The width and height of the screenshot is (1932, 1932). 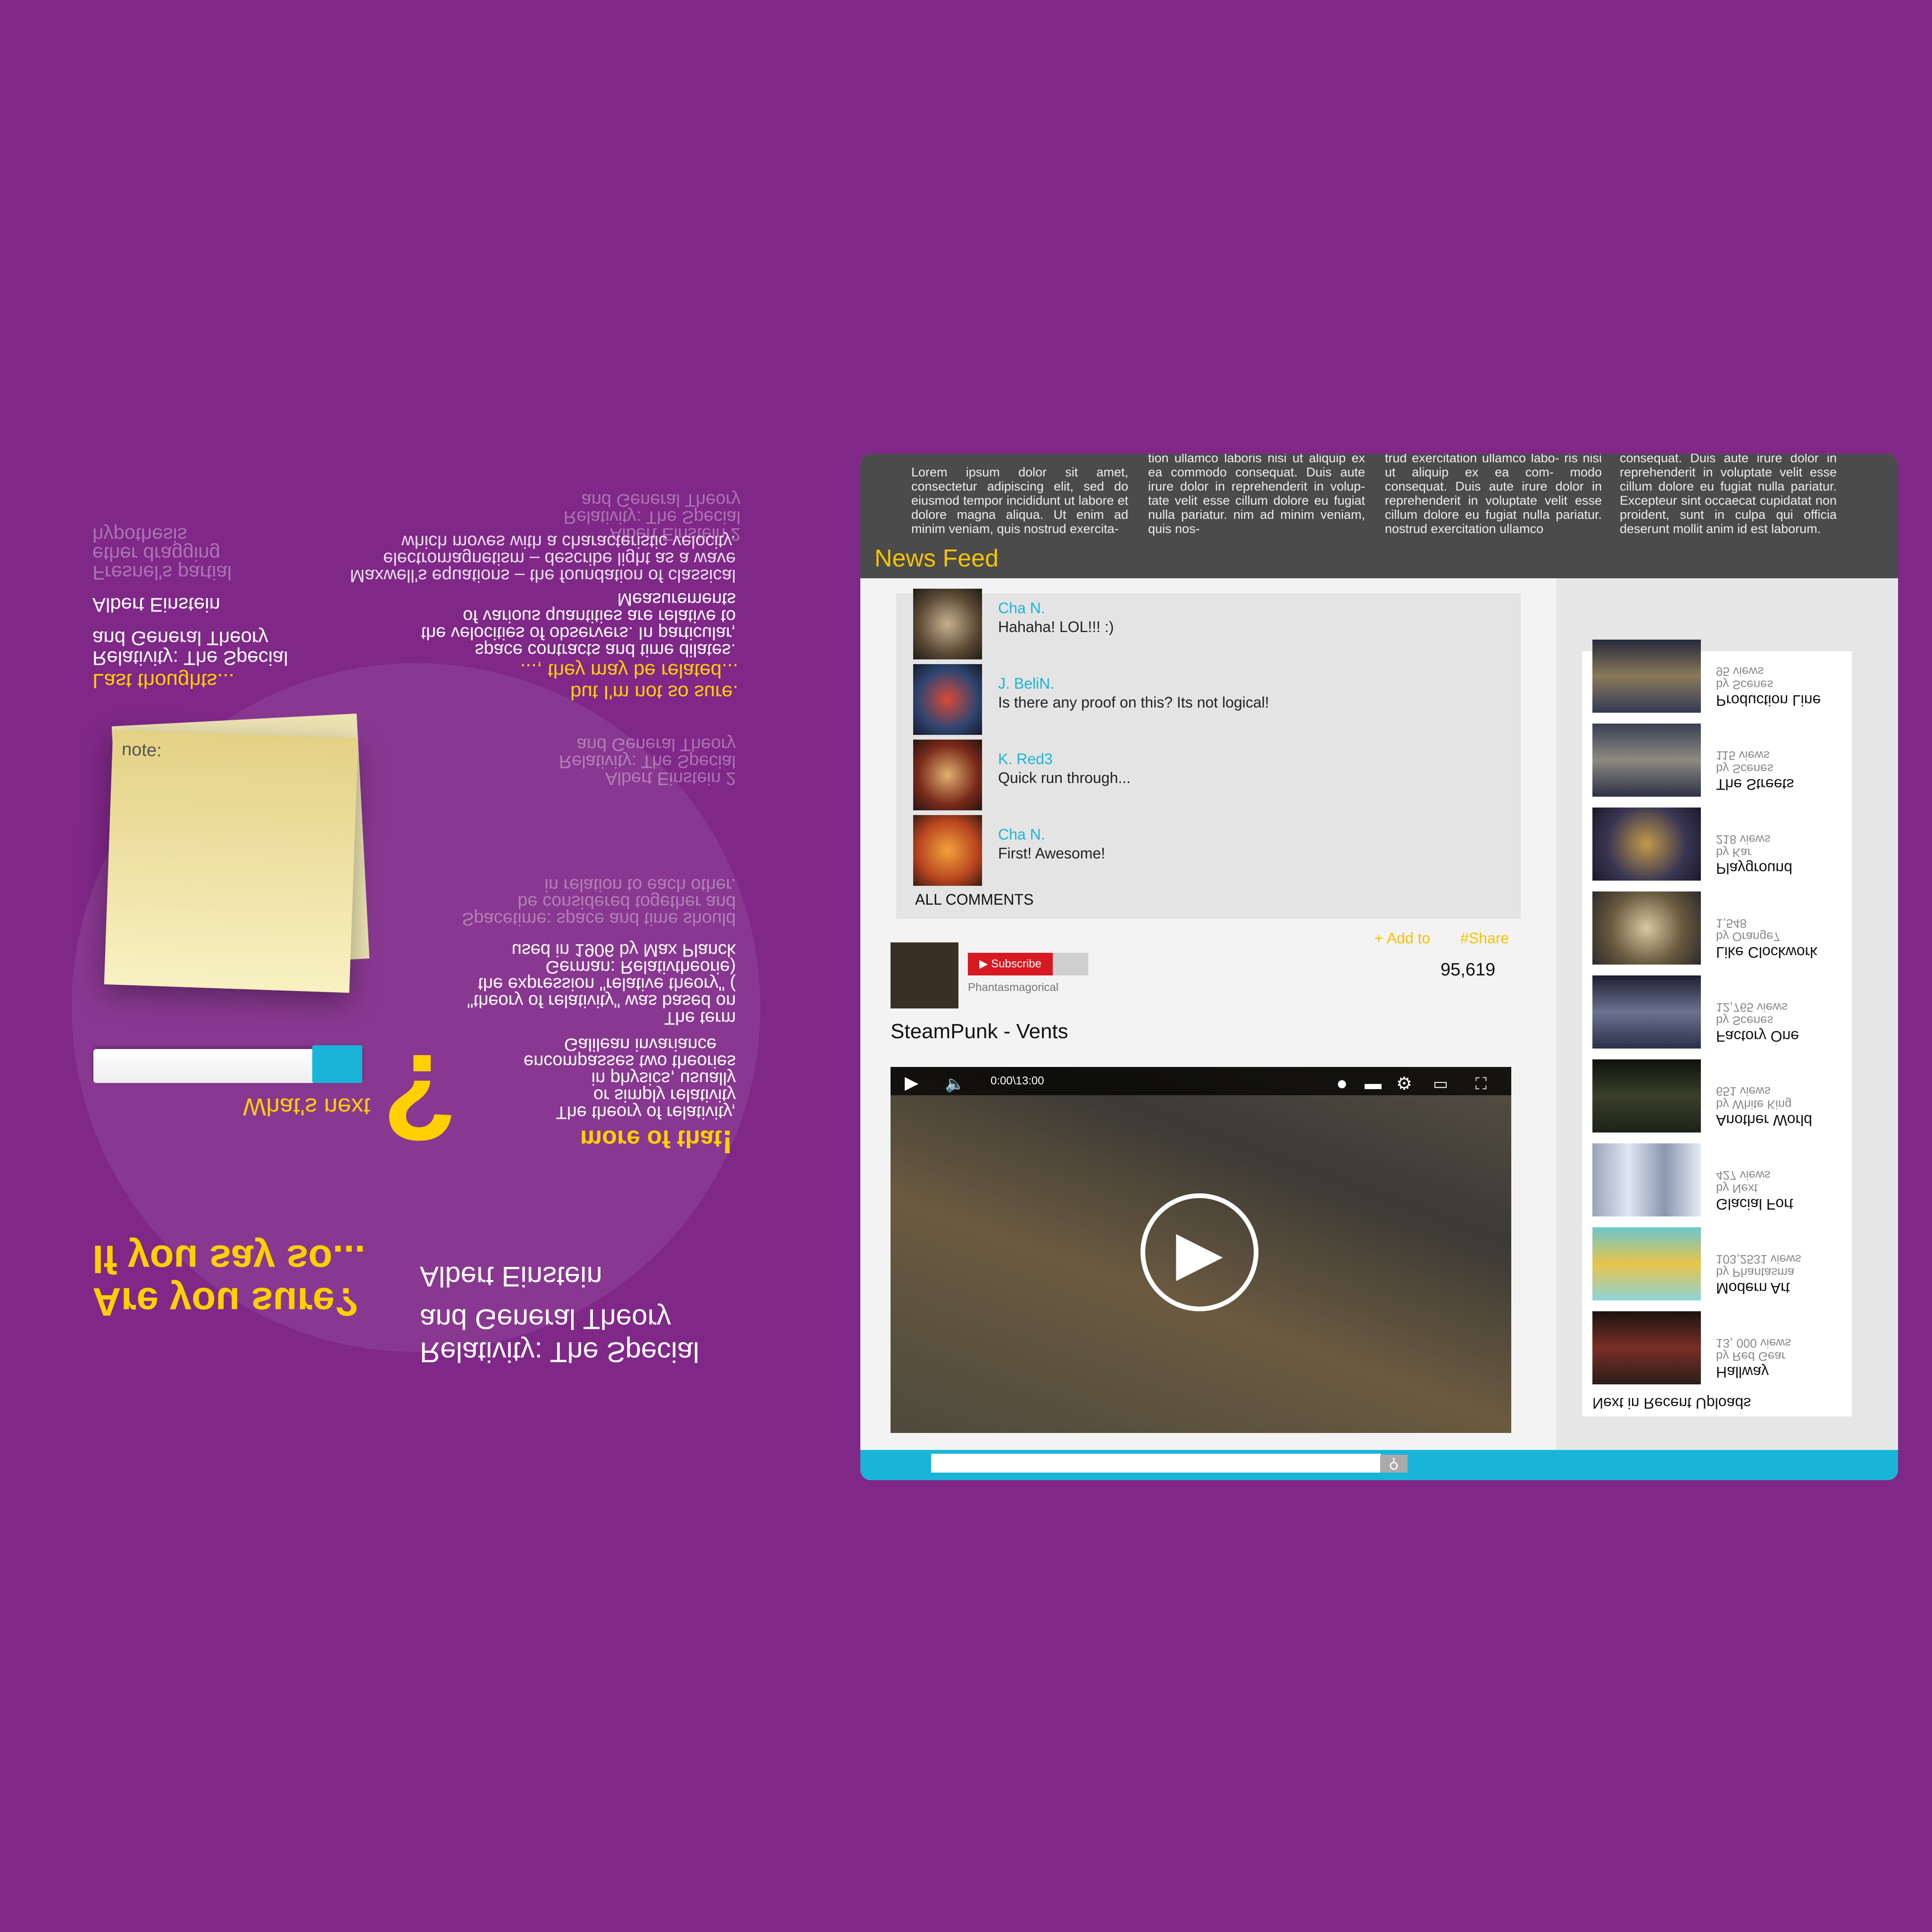 I want to click on upload-item: Another World by White King 651 views, so click(x=1719, y=1095).